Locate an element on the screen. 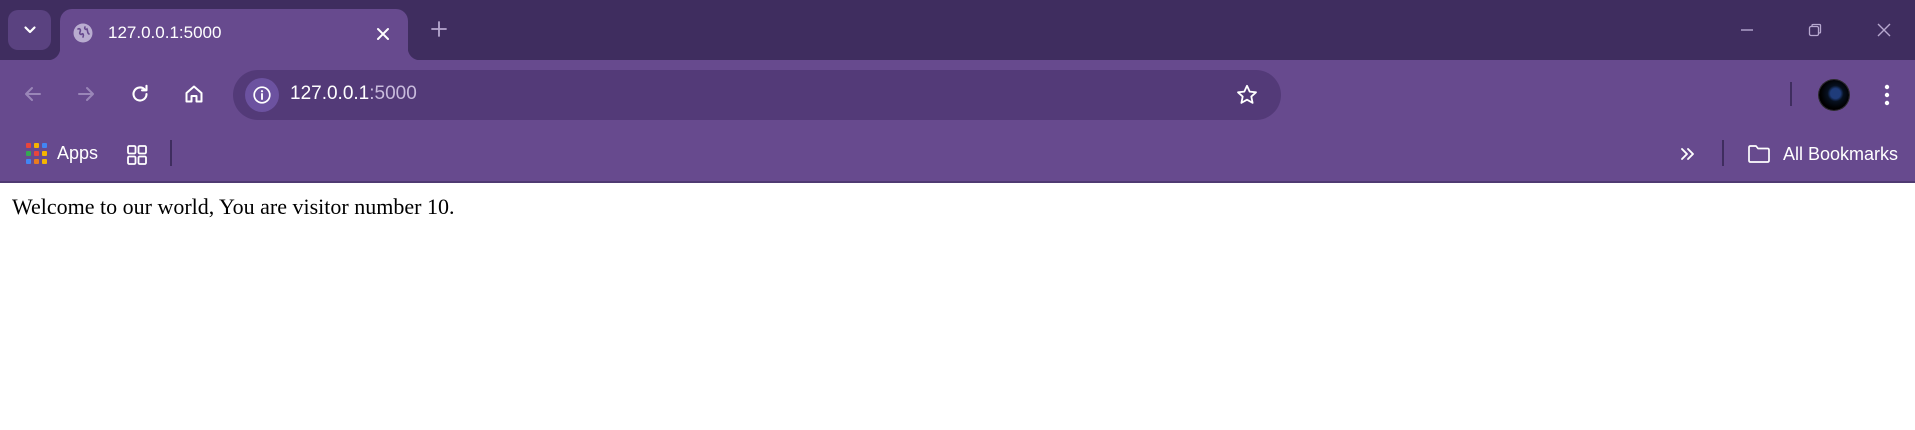 Image resolution: width=1915 pixels, height=430 pixels. reload-button is located at coordinates (140, 94).